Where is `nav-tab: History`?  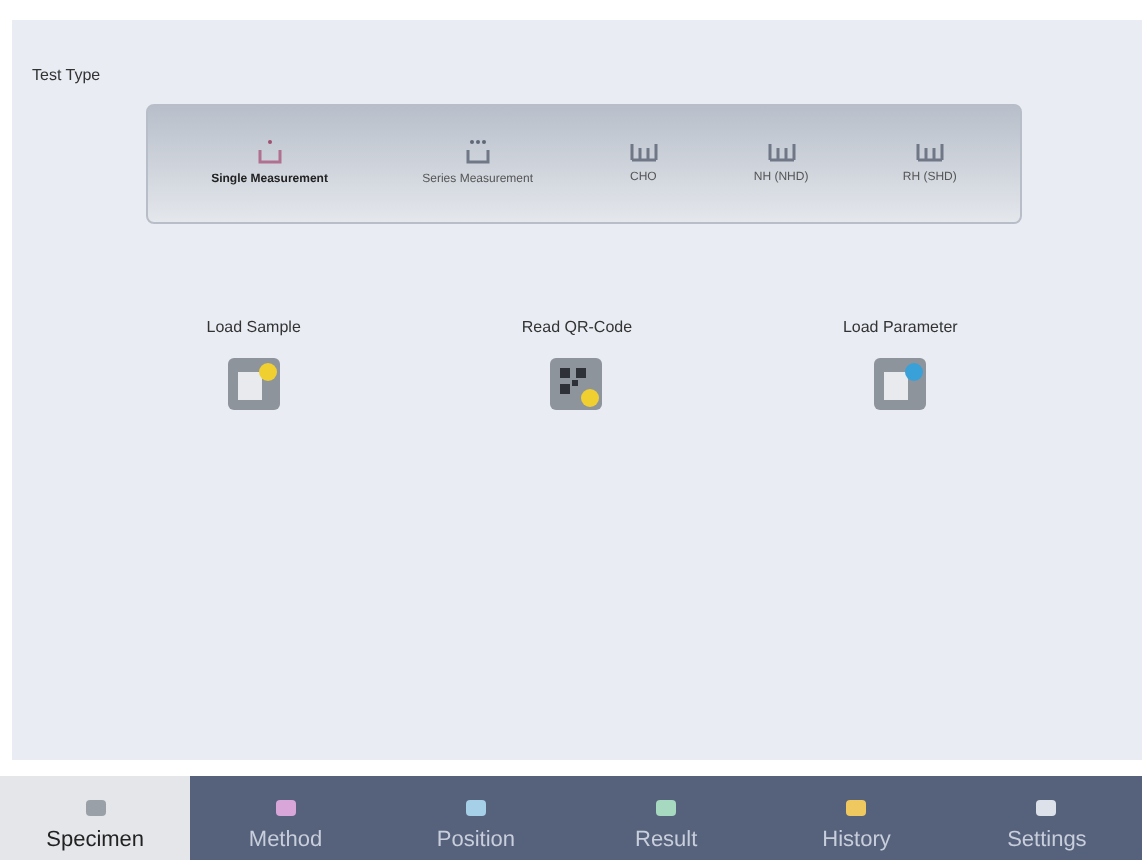 nav-tab: History is located at coordinates (856, 818).